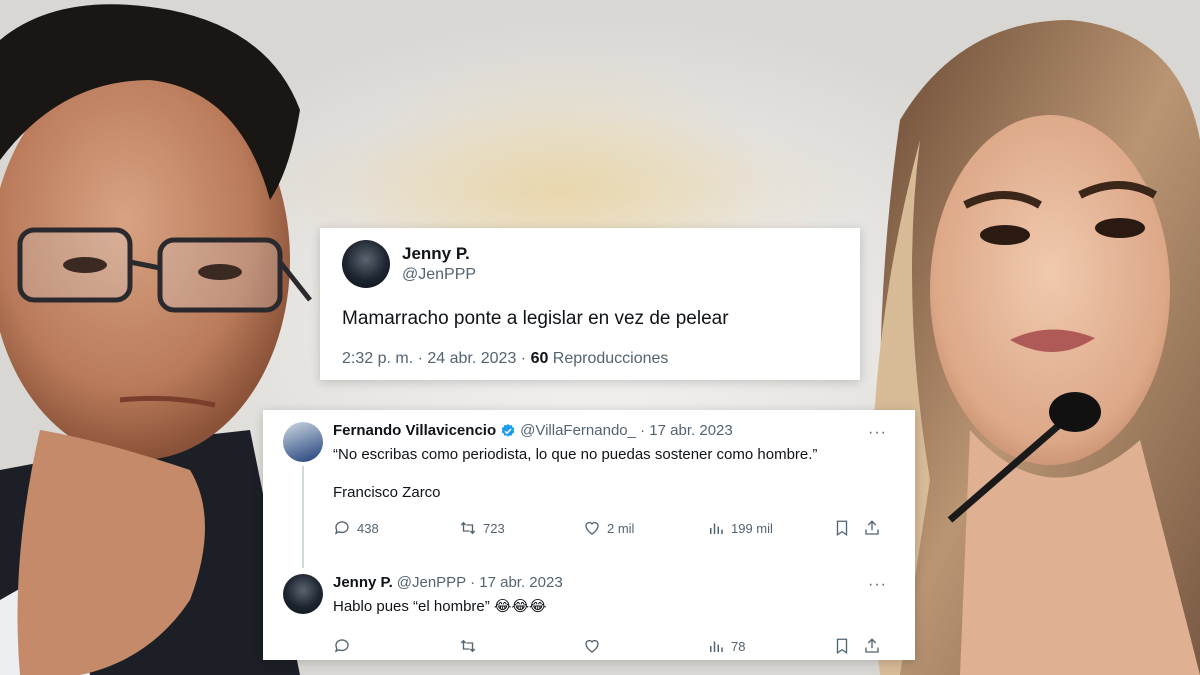  What do you see at coordinates (303, 517) in the screenshot?
I see `thread-connector-line` at bounding box center [303, 517].